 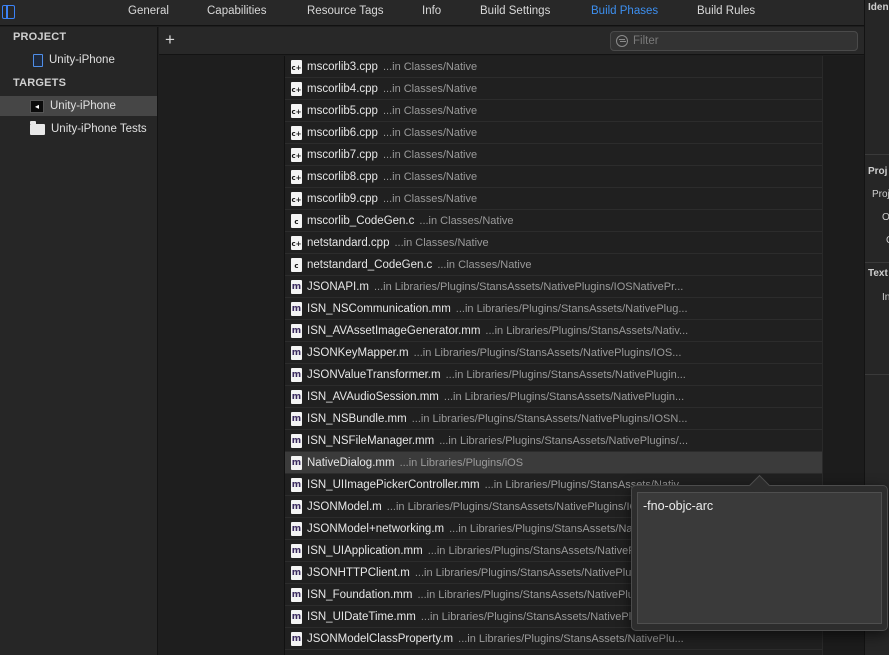 I want to click on file-name: ISN_NSBundle.mm, so click(x=357, y=418).